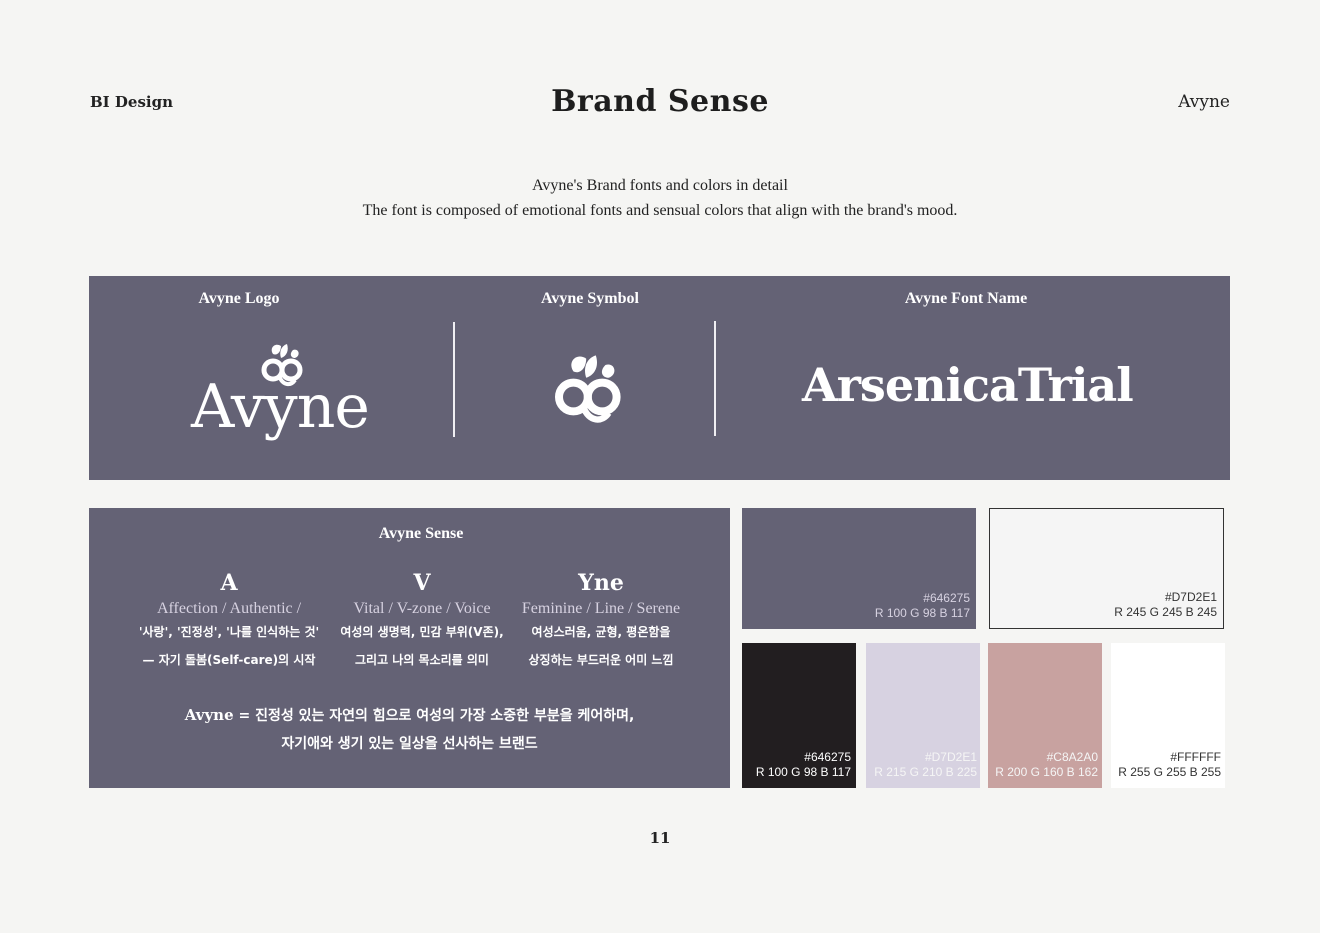  Describe the element at coordinates (280, 407) in the screenshot. I see `logo-wordmark: Avyne` at that location.